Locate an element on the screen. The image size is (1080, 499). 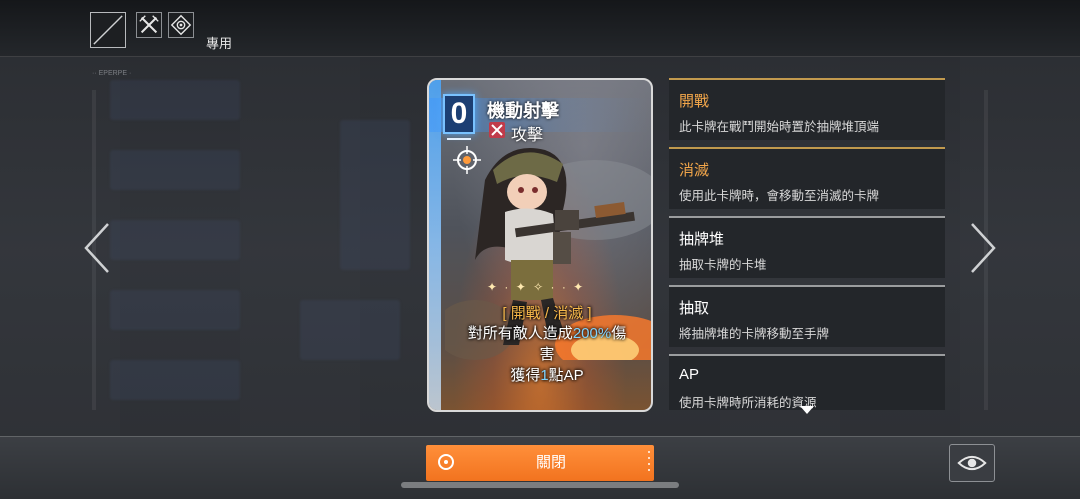
card-type: 攻擊 is located at coordinates (527, 135).